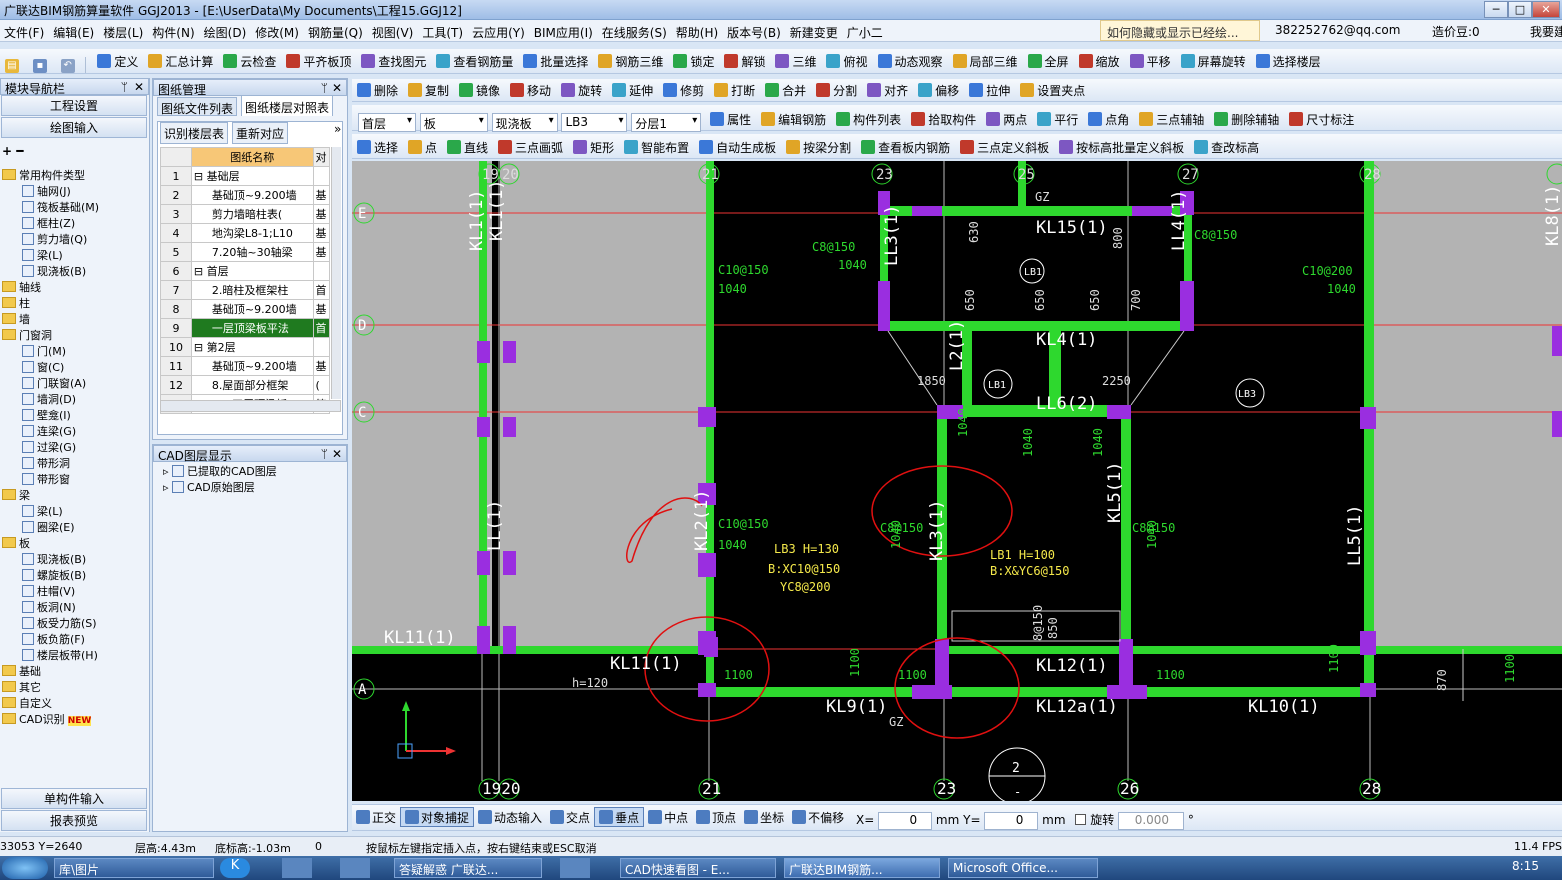 This screenshot has width=1562, height=880. I want to click on maximize-button: □, so click(1520, 9).